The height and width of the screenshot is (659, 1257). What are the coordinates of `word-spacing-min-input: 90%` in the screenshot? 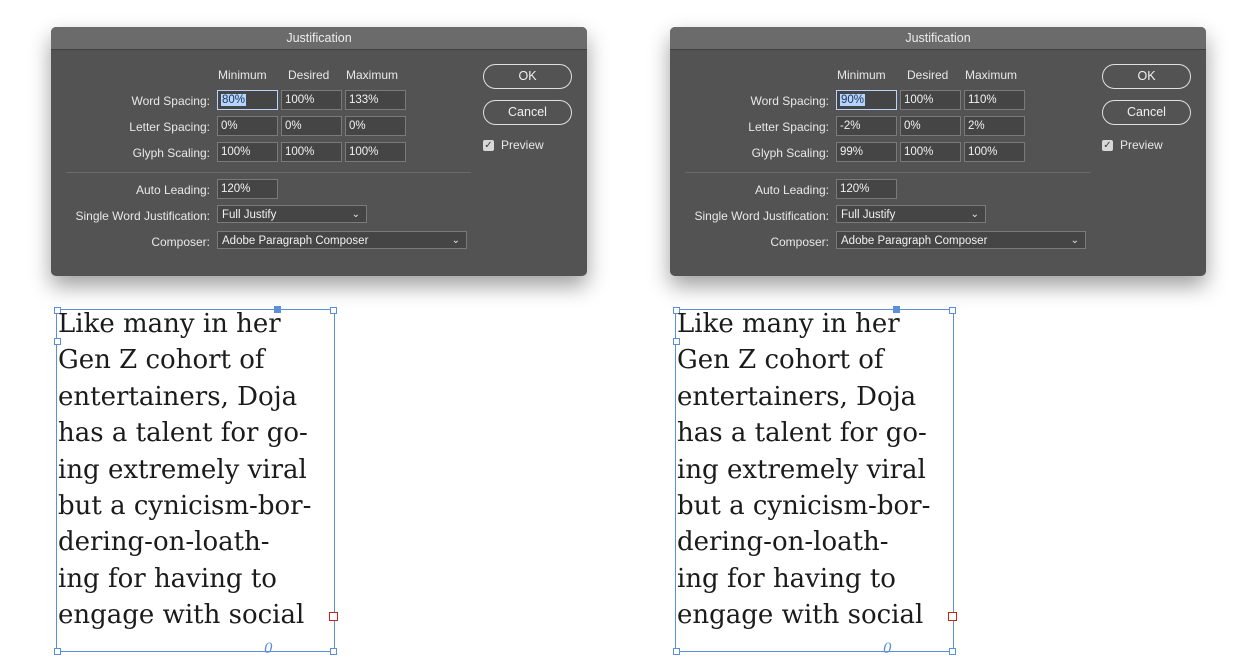 It's located at (866, 100).